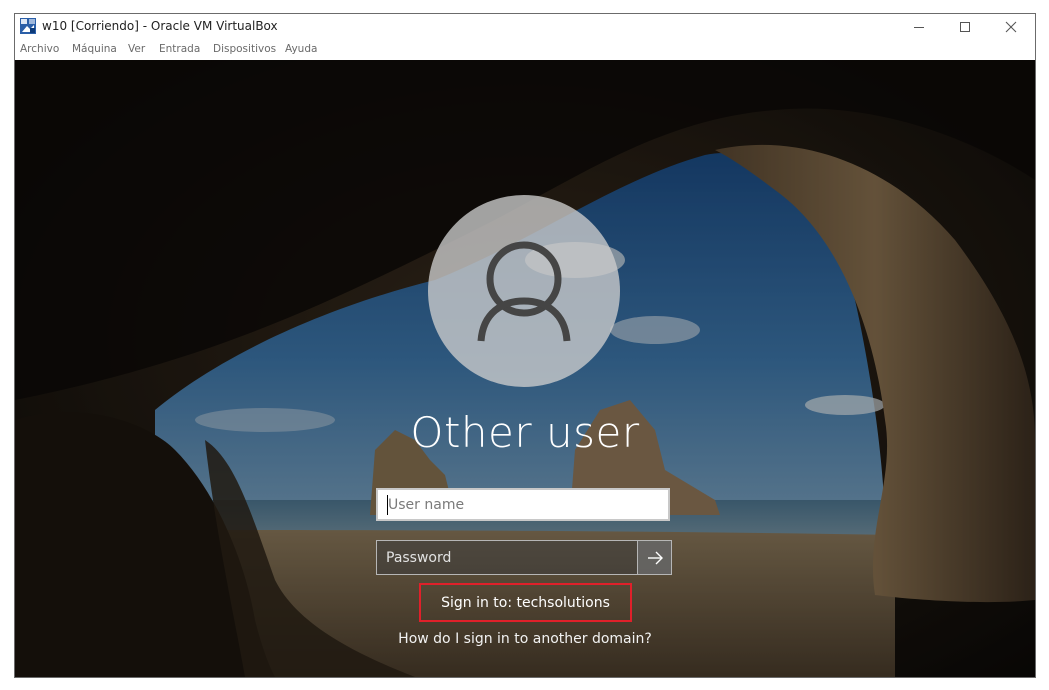 Image resolution: width=1049 pixels, height=690 pixels. What do you see at coordinates (244, 49) in the screenshot?
I see `menu-dispositivos: Dispositivos` at bounding box center [244, 49].